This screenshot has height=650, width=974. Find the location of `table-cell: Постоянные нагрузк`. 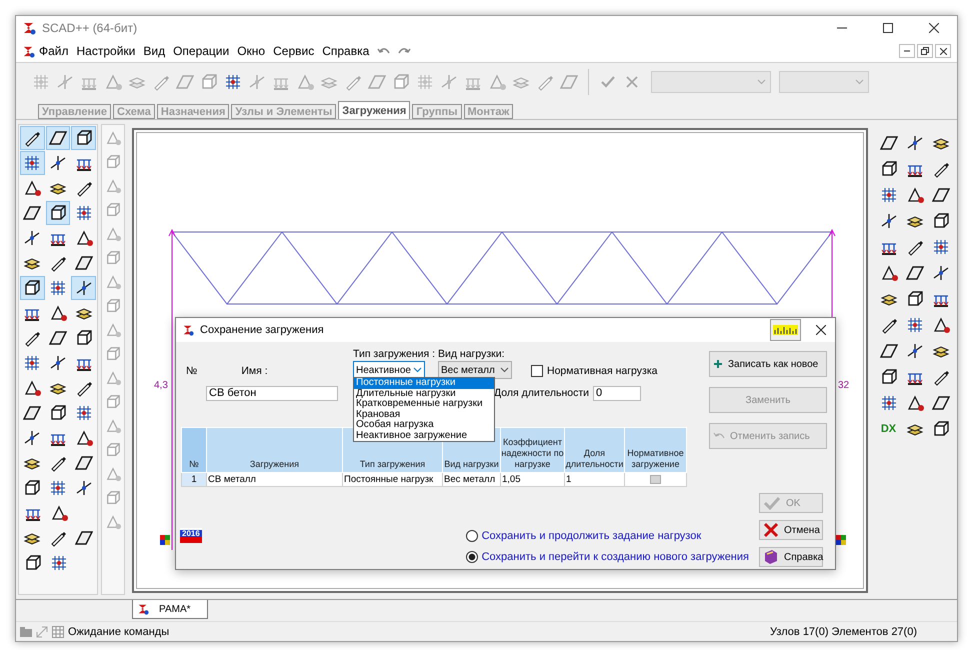

table-cell: Постоянные нагрузк is located at coordinates (392, 479).